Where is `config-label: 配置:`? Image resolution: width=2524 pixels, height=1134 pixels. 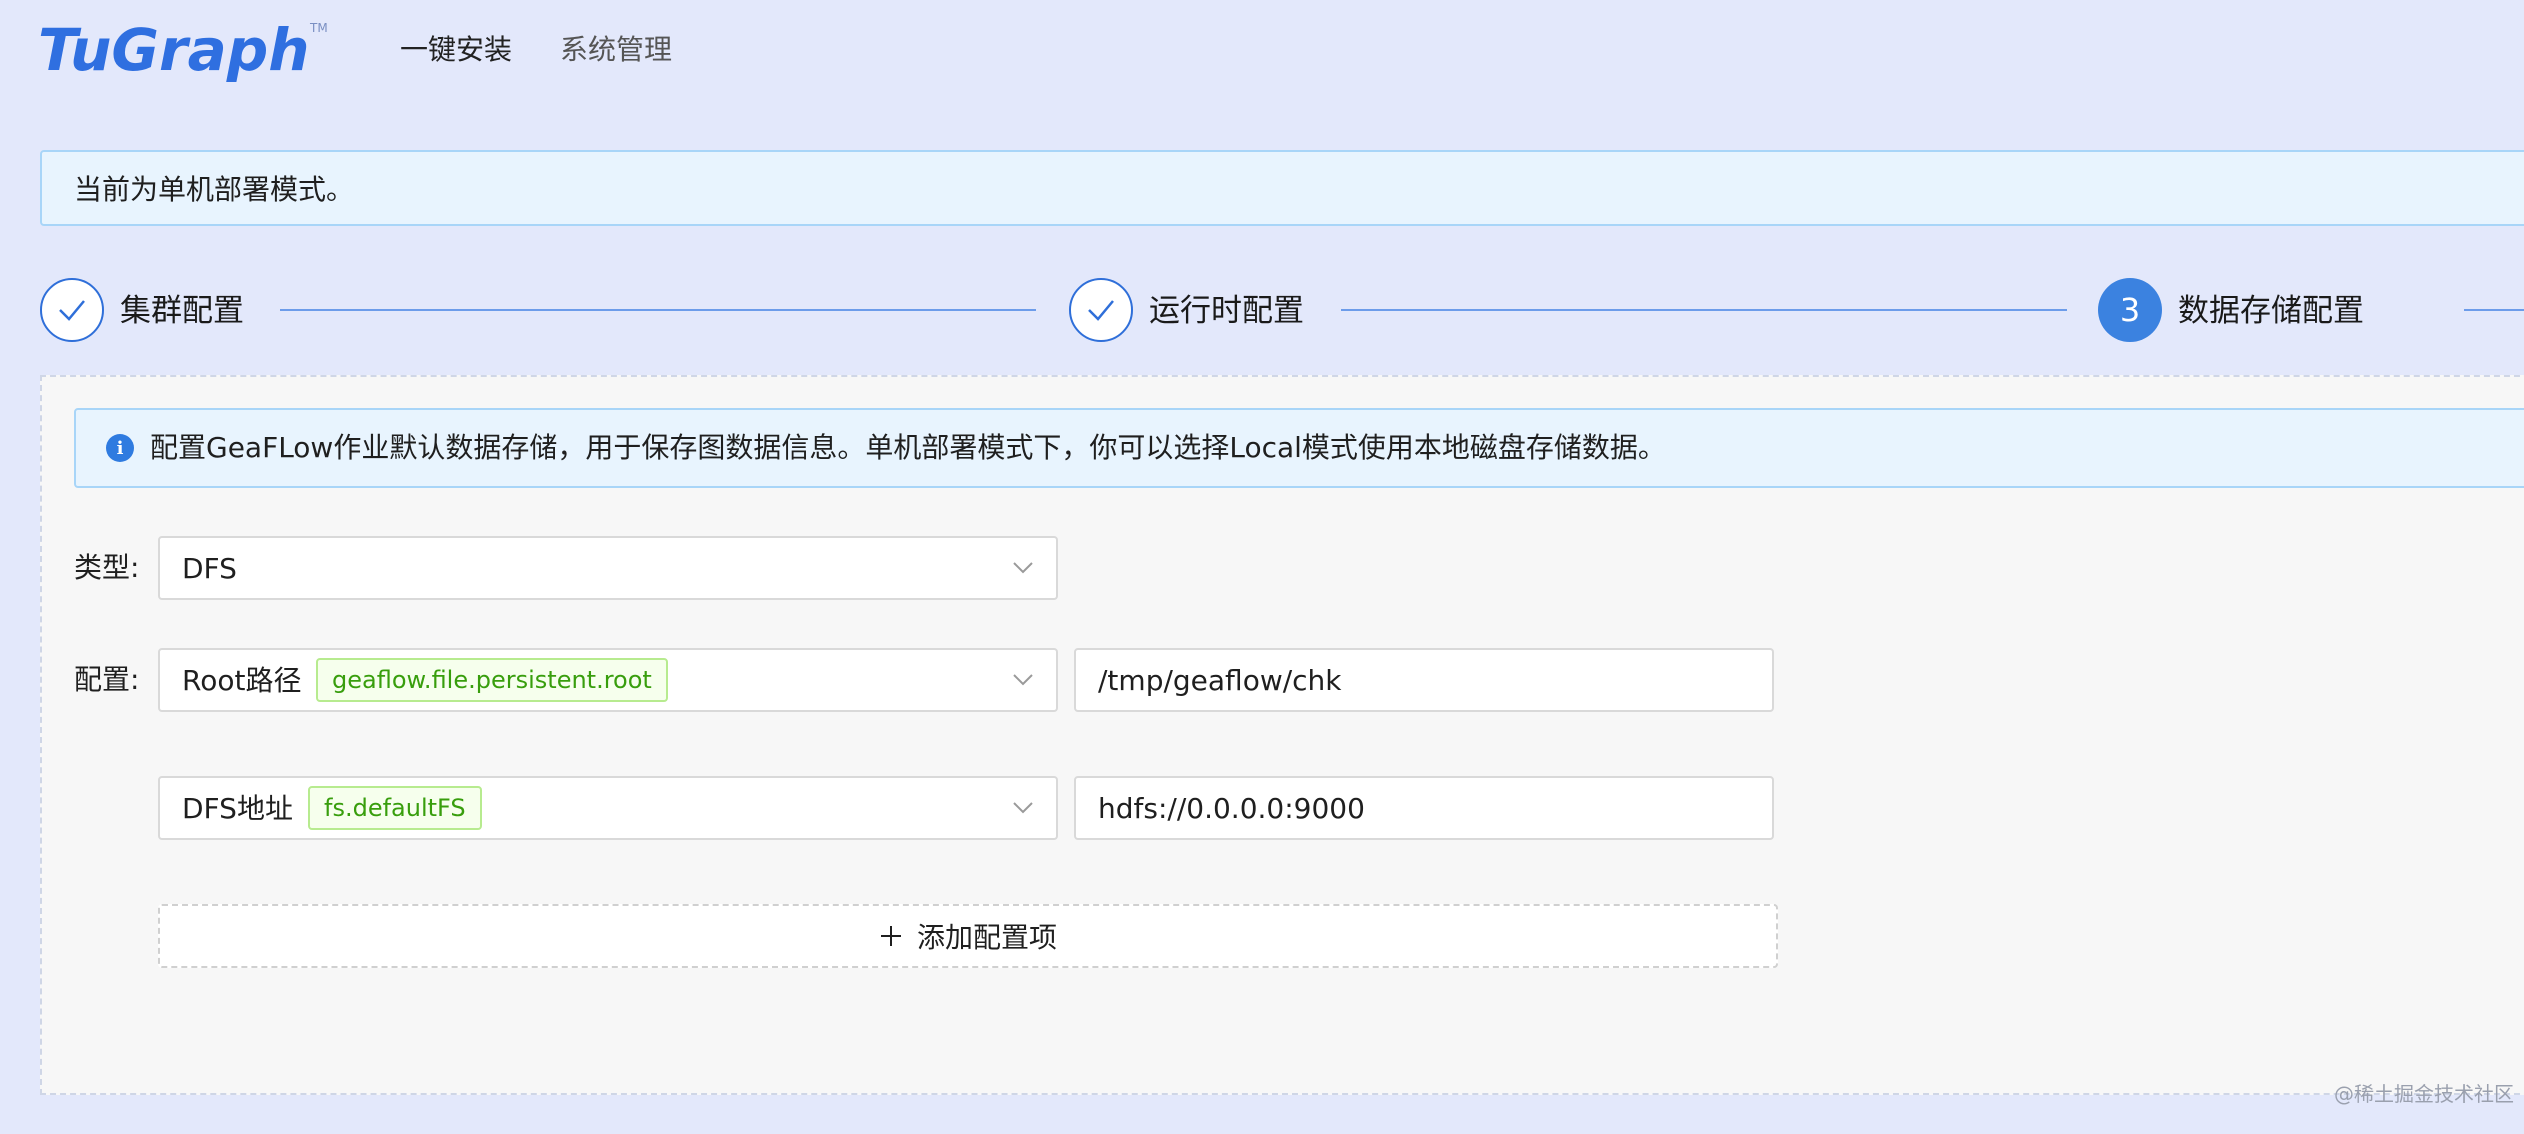 config-label: 配置: is located at coordinates (107, 679).